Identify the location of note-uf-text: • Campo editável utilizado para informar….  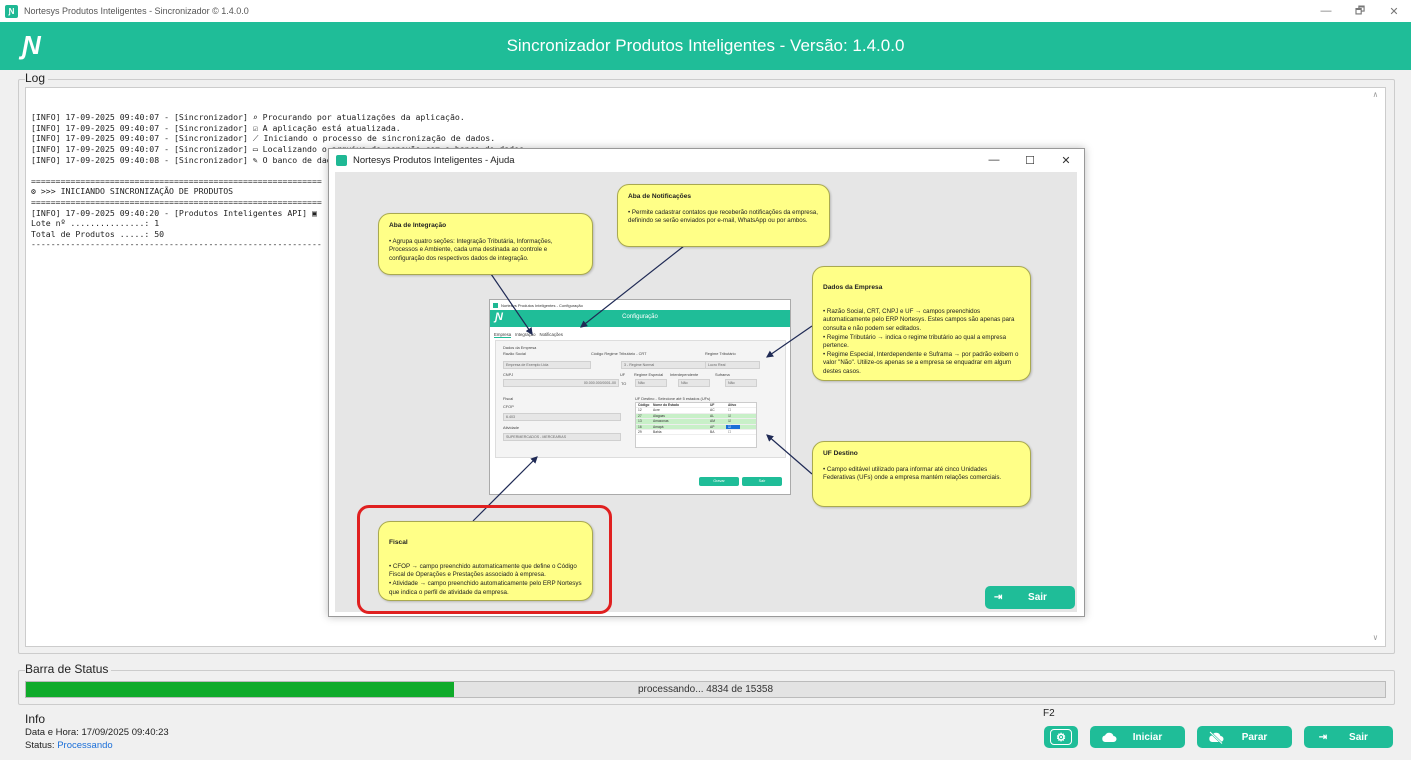
(912, 473).